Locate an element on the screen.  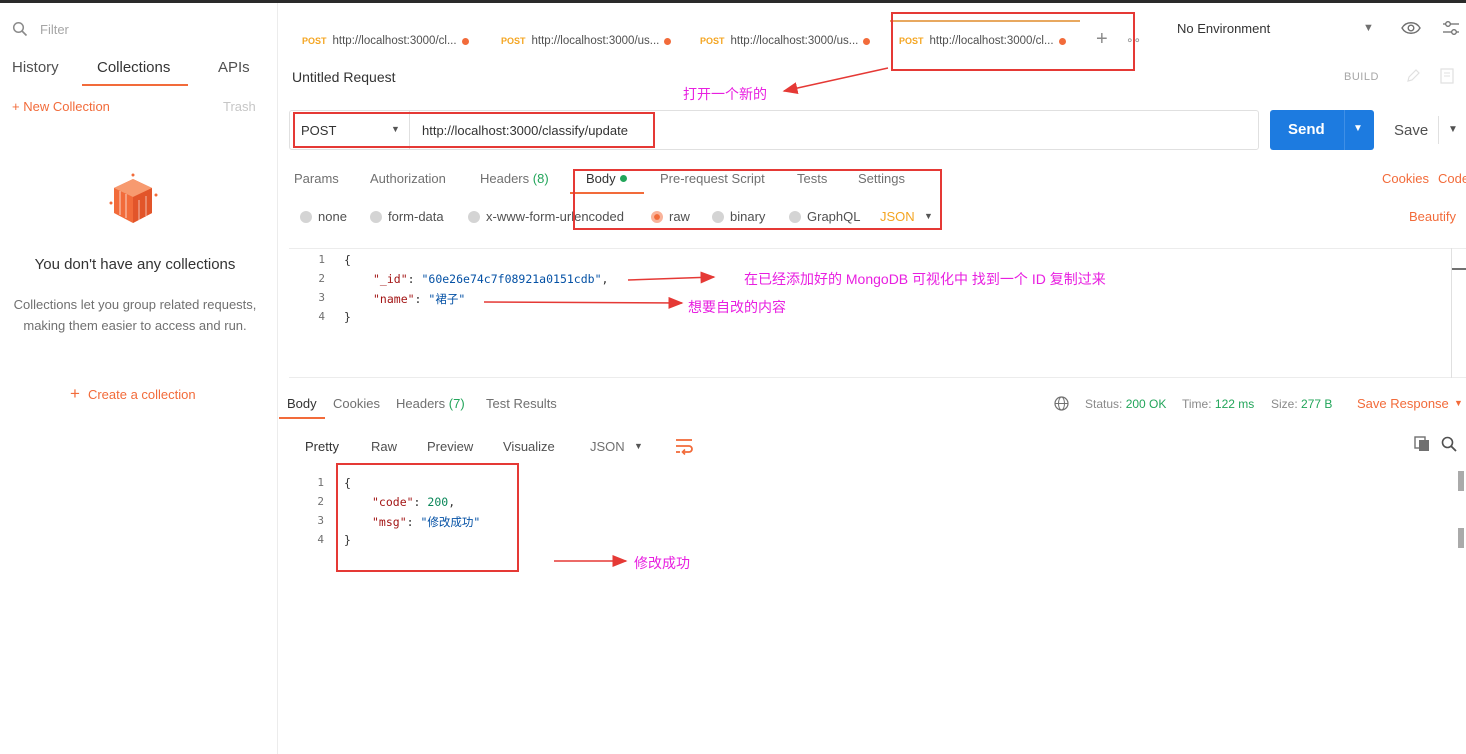
annotation-success: 修改成功 is located at coordinates (662, 563).